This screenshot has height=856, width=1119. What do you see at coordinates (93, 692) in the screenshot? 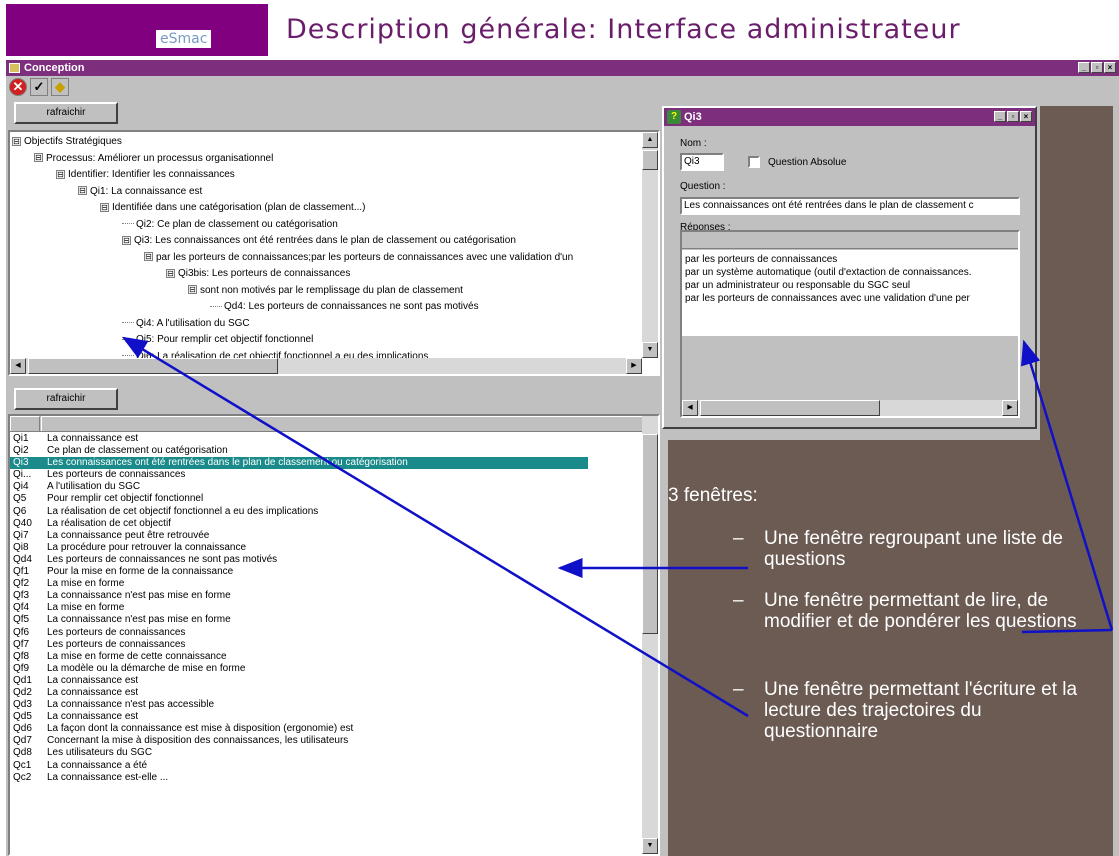
I see `question-text: La connaissance est` at bounding box center [93, 692].